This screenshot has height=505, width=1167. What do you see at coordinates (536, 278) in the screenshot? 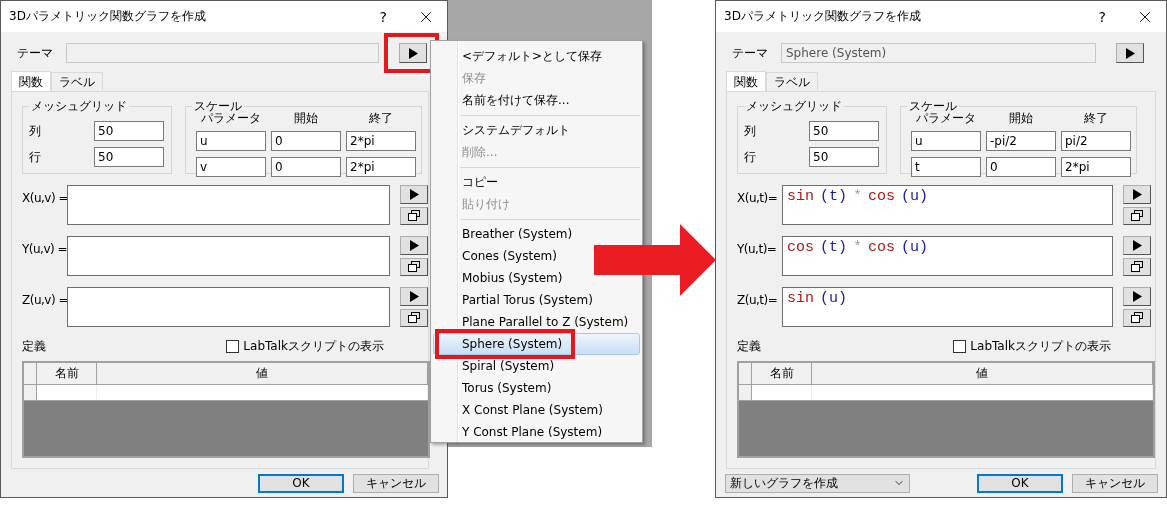
I see `menu-item: Mobius (System)` at bounding box center [536, 278].